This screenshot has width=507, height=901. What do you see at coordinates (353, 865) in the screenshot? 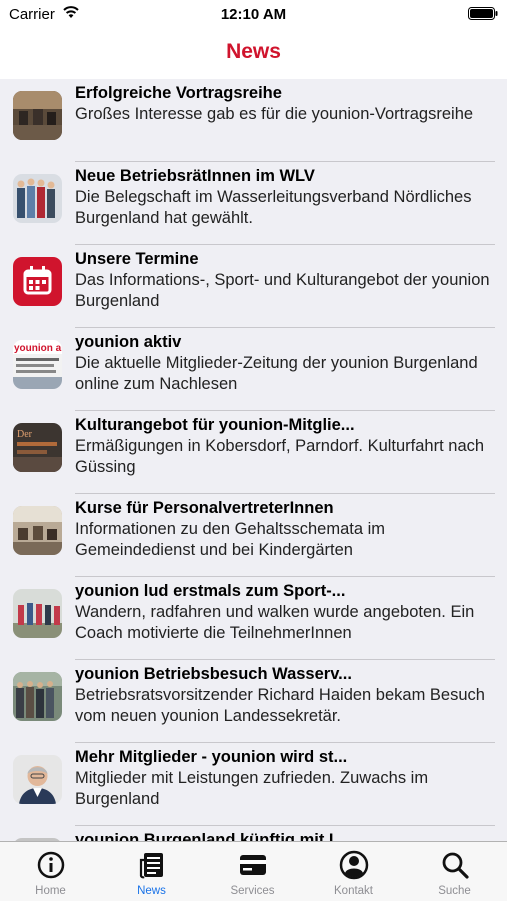
I see `contact-icon` at bounding box center [353, 865].